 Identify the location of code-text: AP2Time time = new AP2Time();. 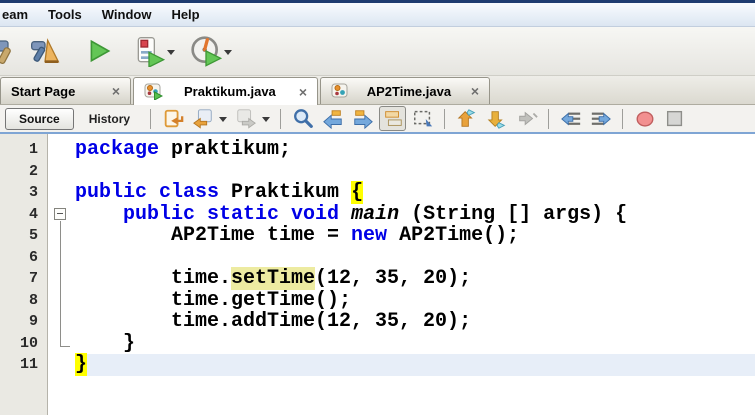
(297, 236).